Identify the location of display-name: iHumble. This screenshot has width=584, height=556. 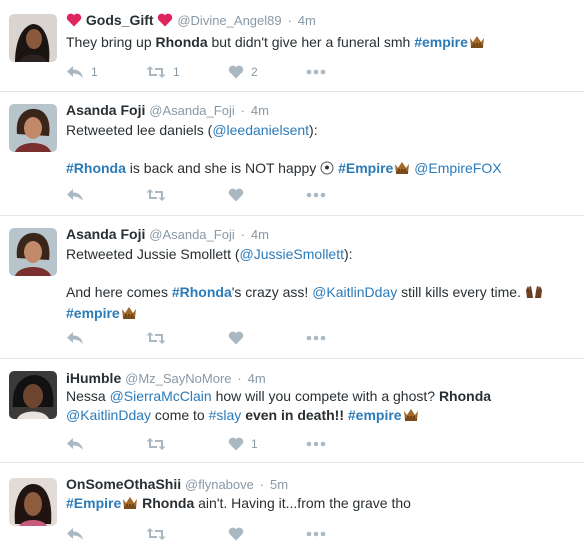
(93, 378).